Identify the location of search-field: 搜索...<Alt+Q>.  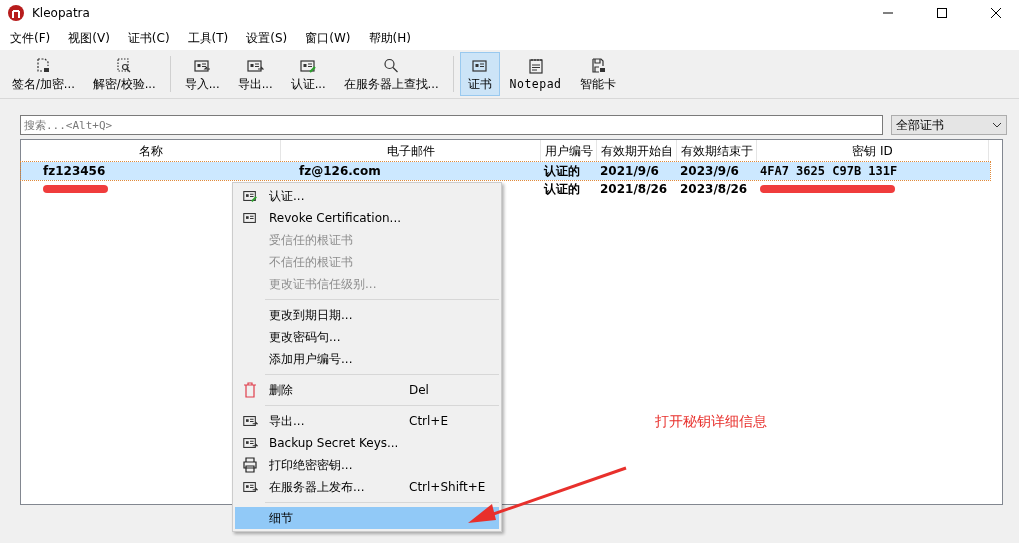
(451, 125).